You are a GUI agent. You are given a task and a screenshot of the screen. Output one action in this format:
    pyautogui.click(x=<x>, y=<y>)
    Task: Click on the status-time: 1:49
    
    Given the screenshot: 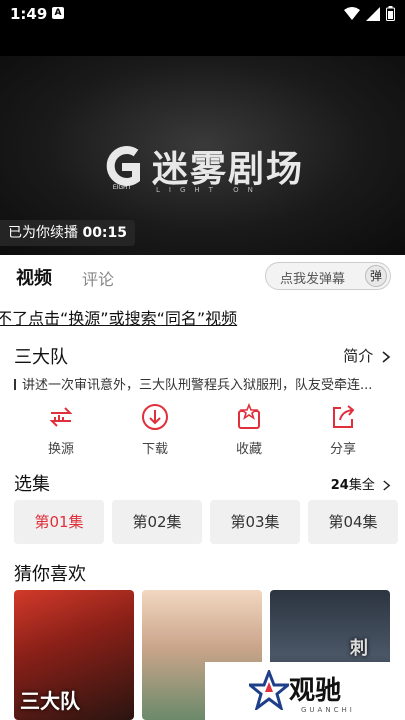 What is the action you would take?
    pyautogui.click(x=29, y=14)
    